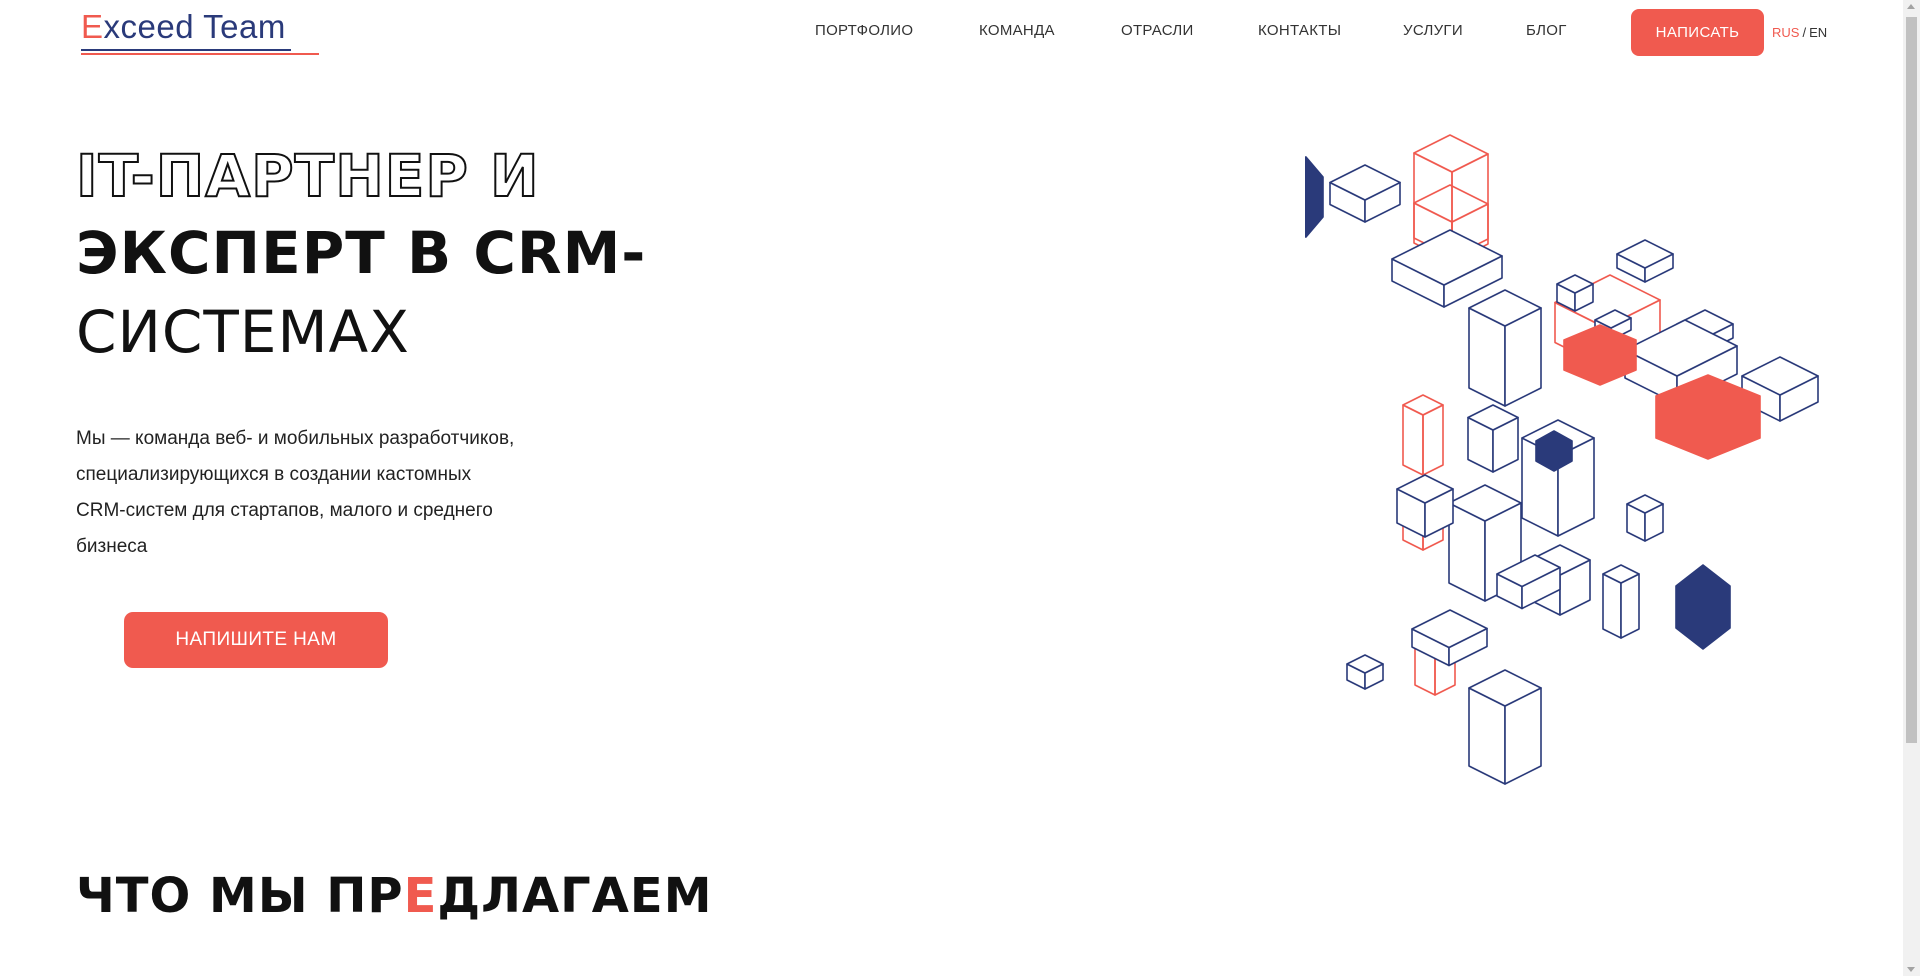 The width and height of the screenshot is (1920, 976). Describe the element at coordinates (864, 30) in the screenshot. I see `nav-item-portfolio: ПОРТФОЛИО` at that location.